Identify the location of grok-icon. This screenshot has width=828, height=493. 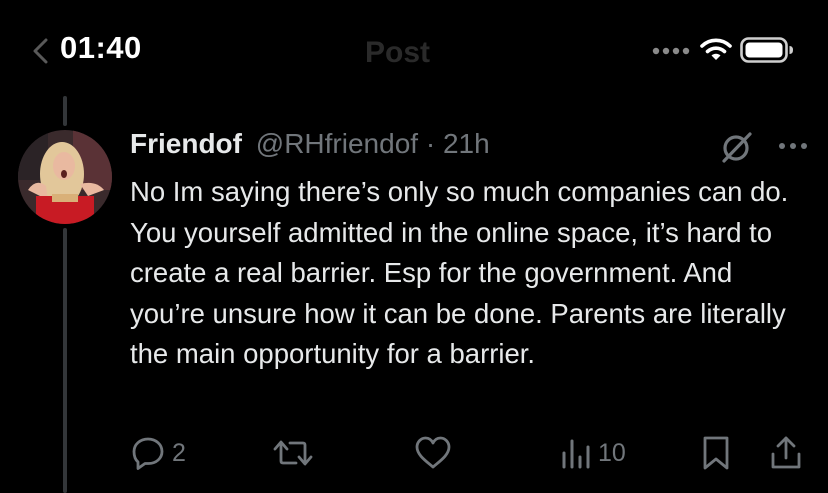
(737, 147).